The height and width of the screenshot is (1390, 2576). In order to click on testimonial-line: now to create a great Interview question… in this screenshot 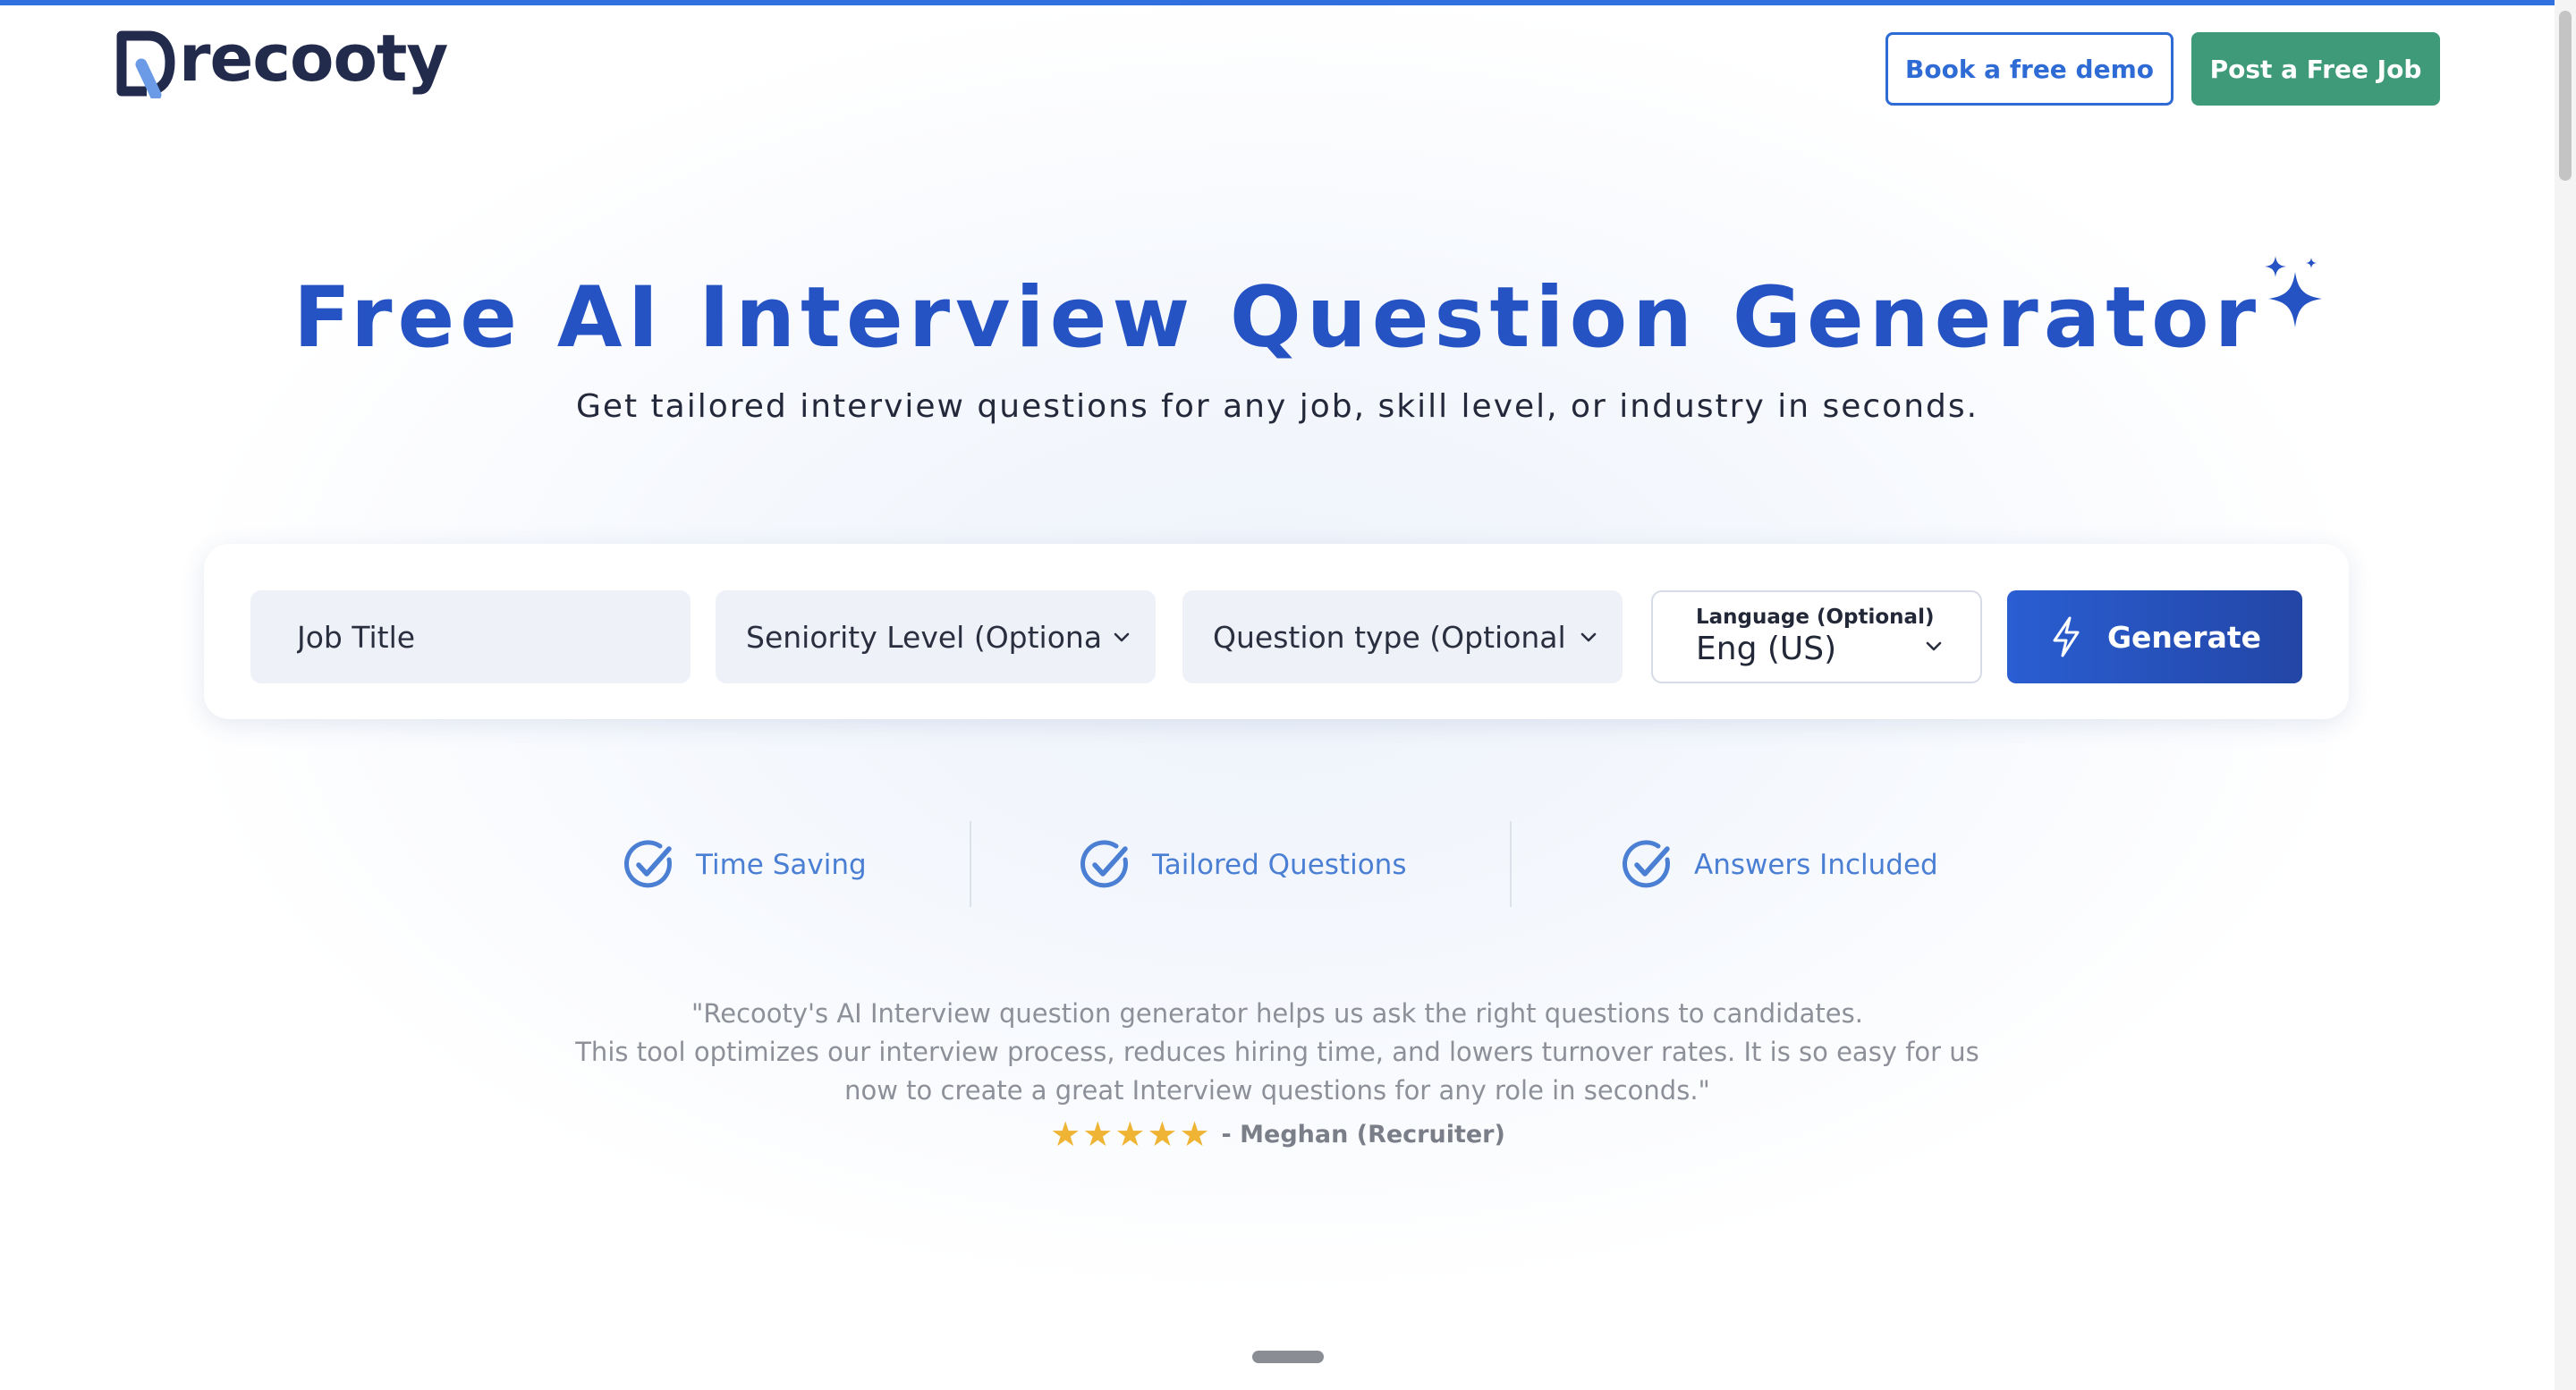, I will do `click(1277, 1090)`.